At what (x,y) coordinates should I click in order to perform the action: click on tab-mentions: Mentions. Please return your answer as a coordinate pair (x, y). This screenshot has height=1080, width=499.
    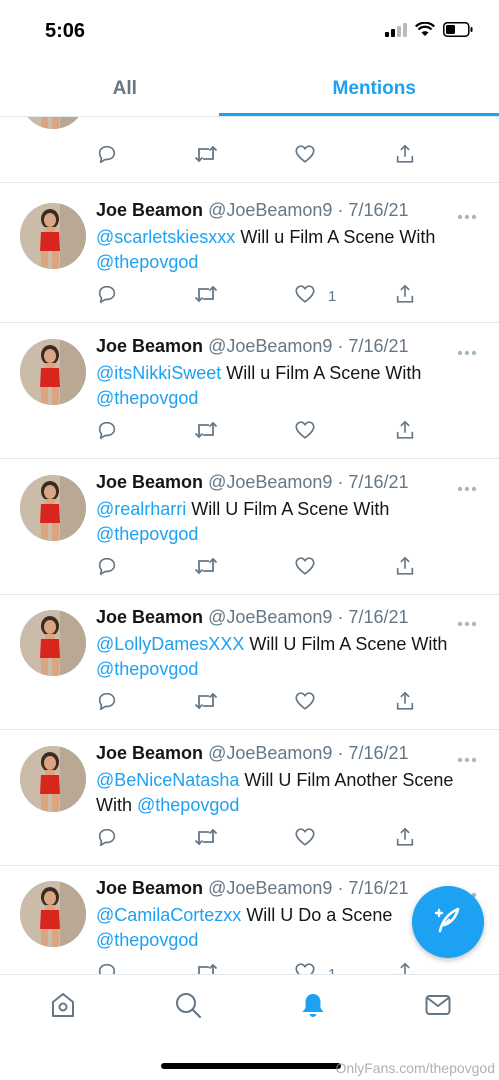
    Looking at the image, I should click on (374, 89).